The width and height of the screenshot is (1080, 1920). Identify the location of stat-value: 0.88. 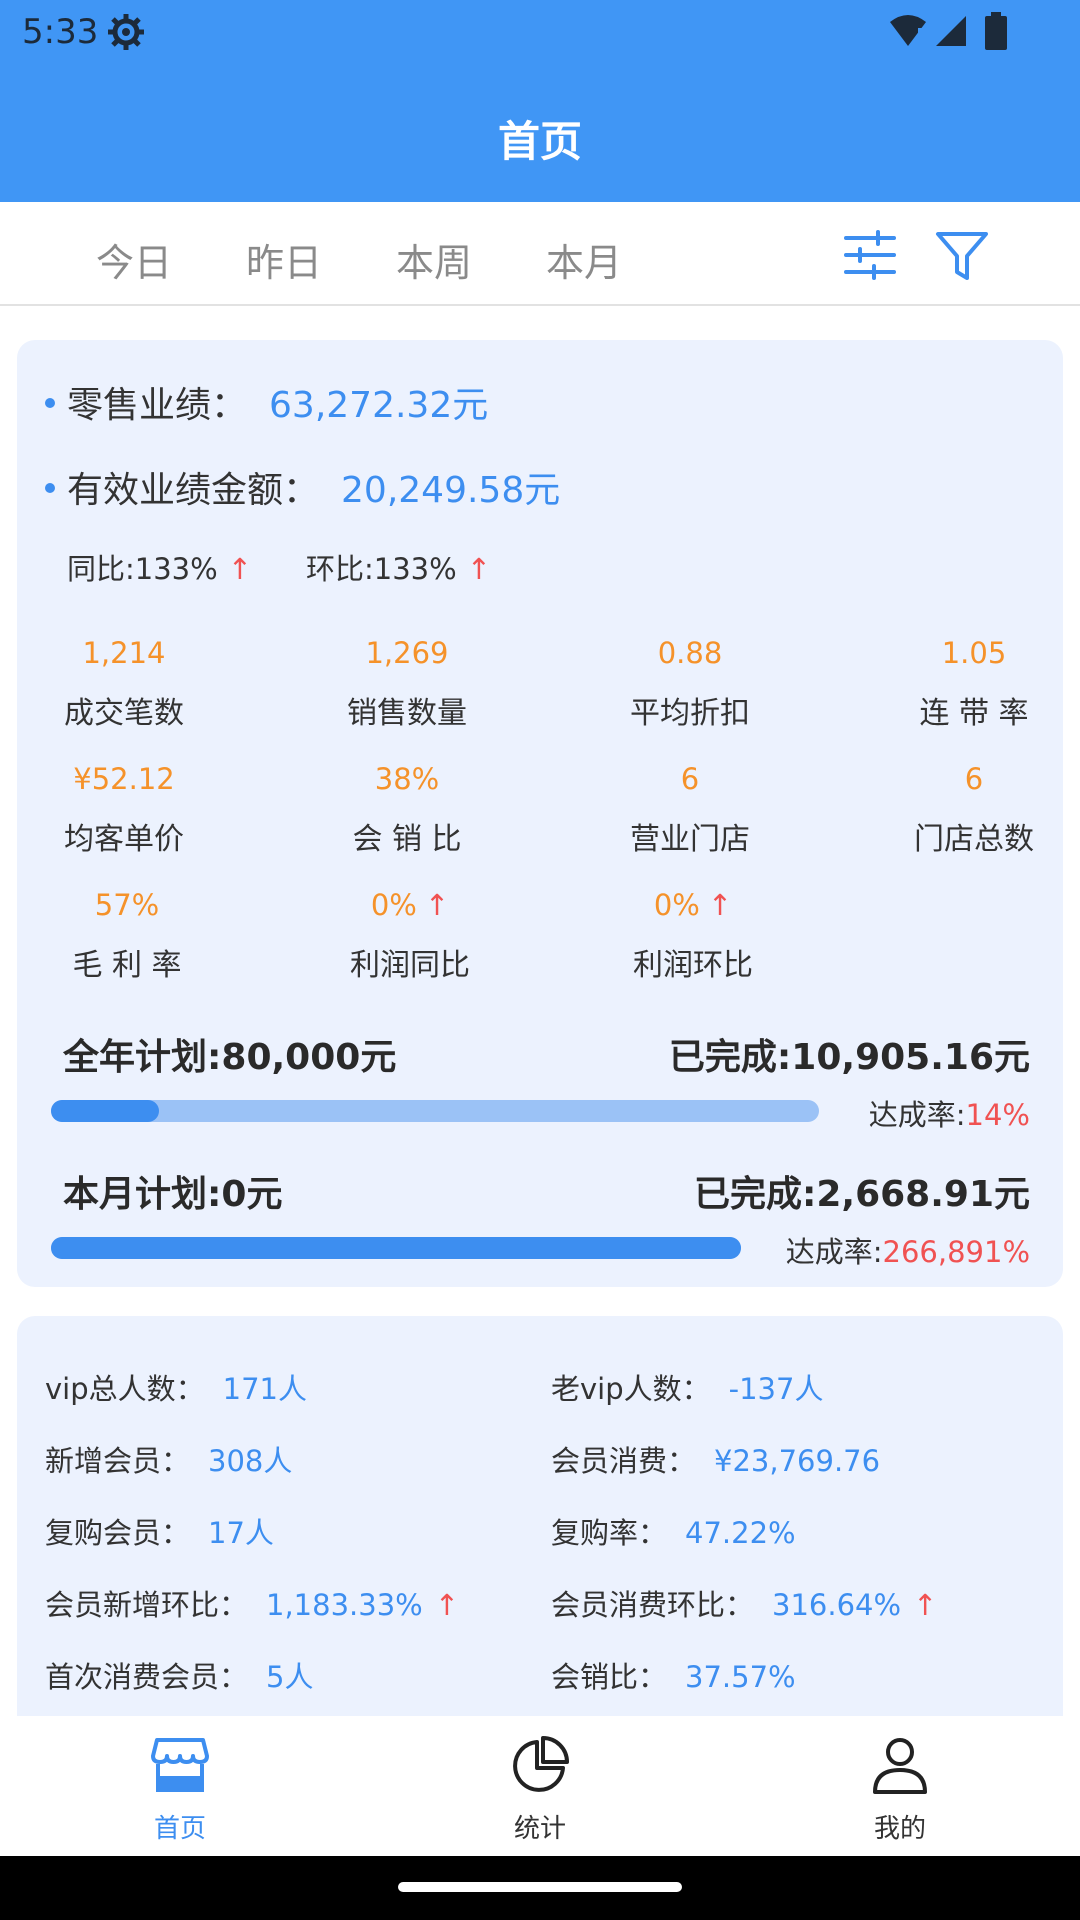
(690, 653).